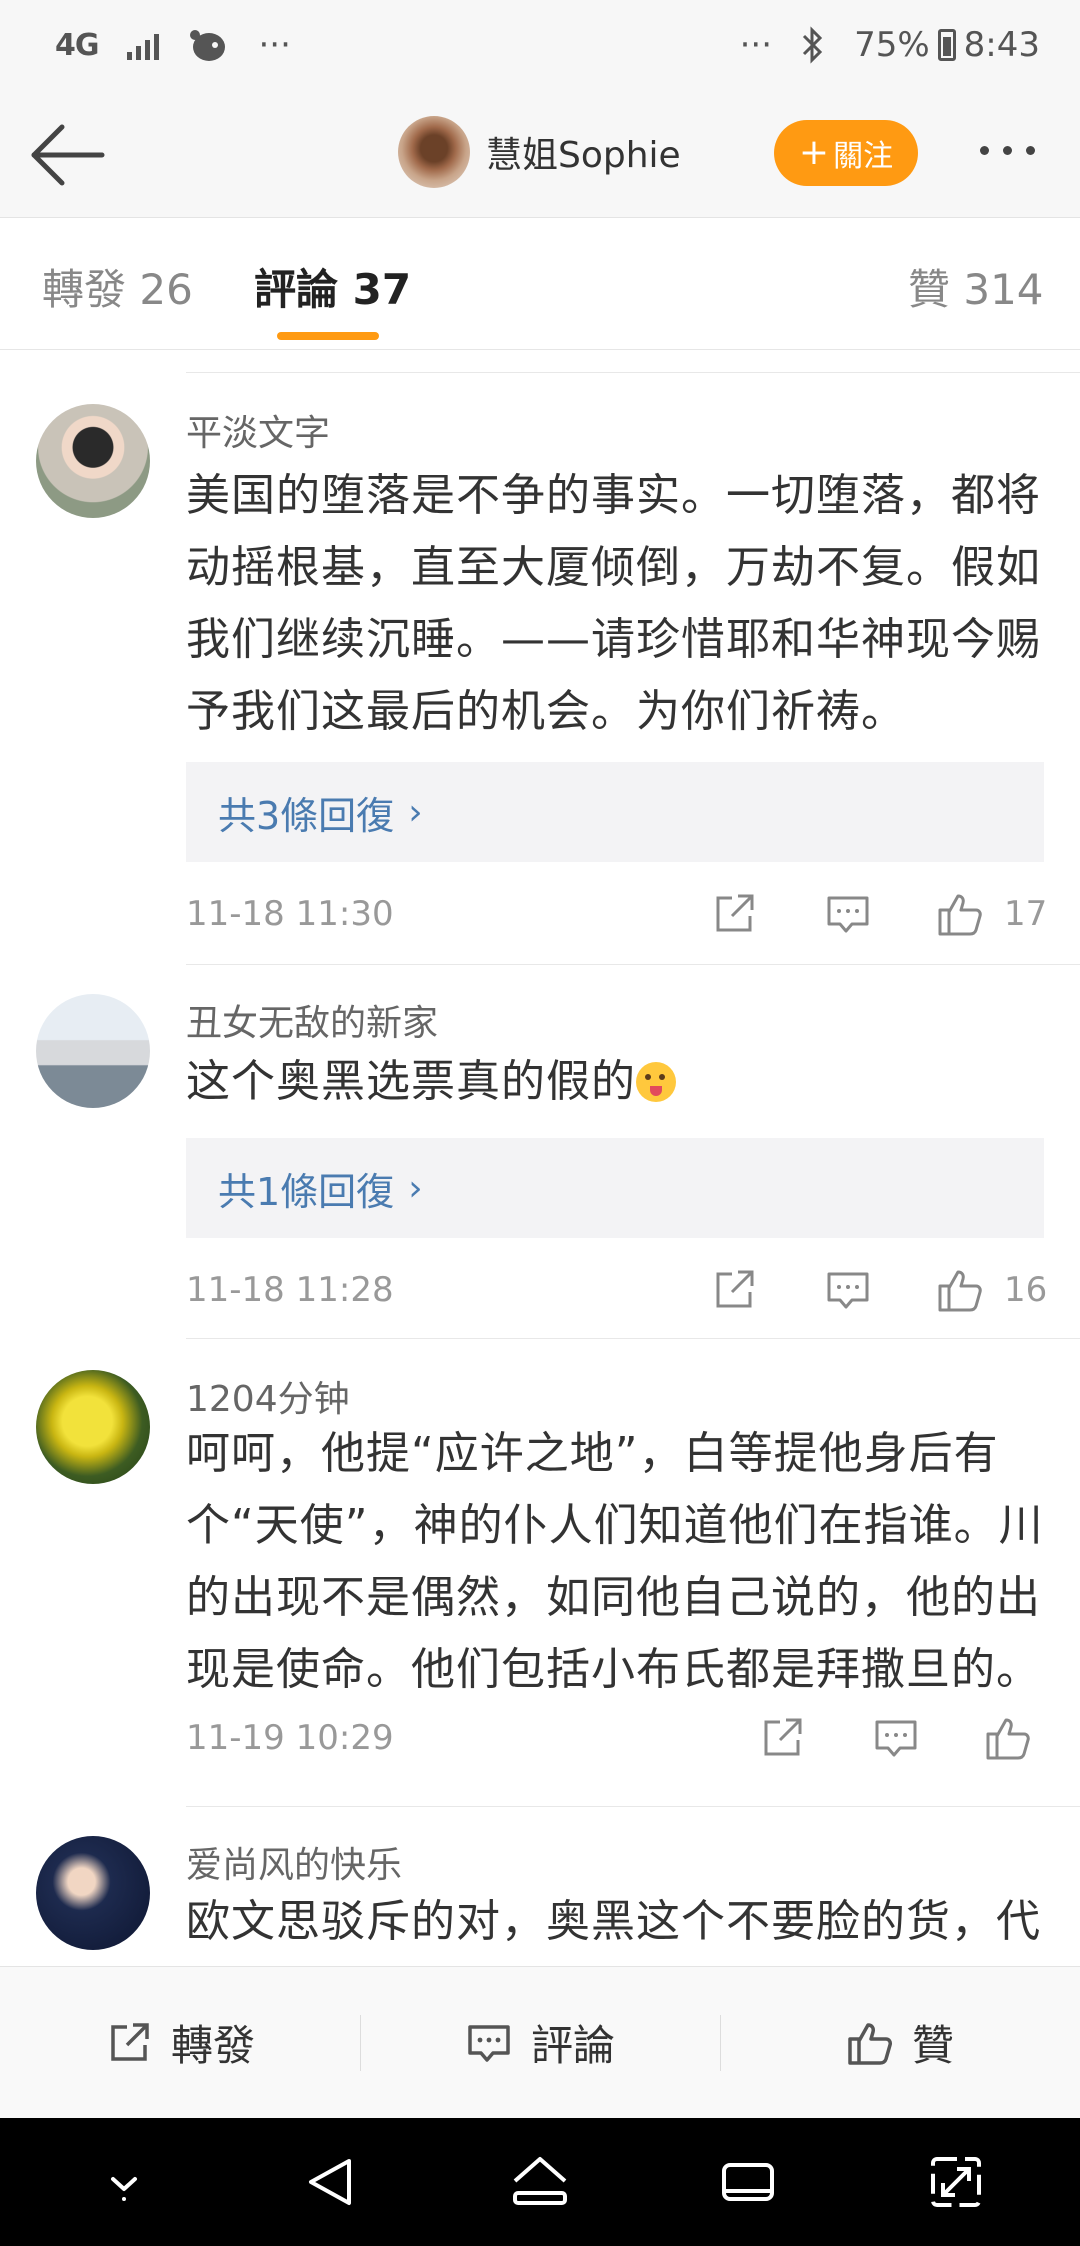  I want to click on comment-text: 欧文思驳斥的对，奥黑这个不要脸的货，代, so click(613, 1921).